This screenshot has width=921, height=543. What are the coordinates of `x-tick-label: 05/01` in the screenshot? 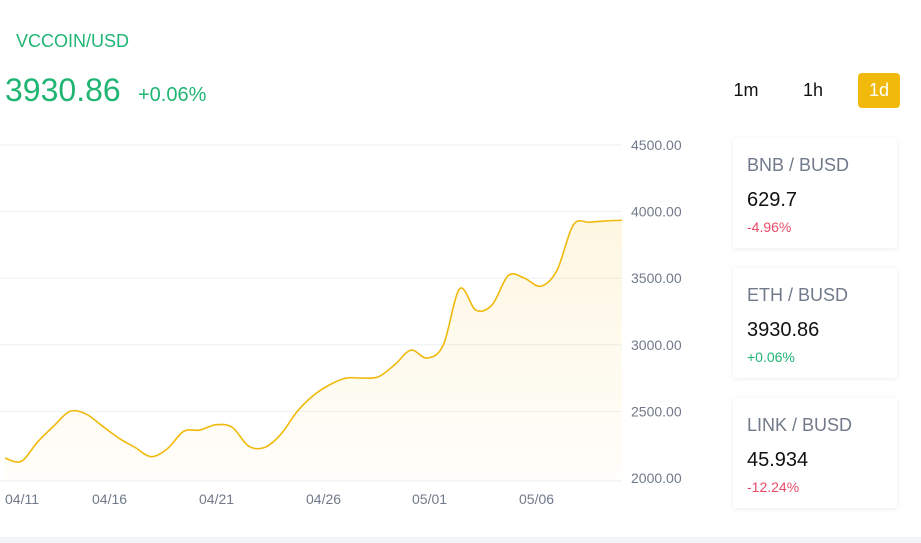 It's located at (429, 499).